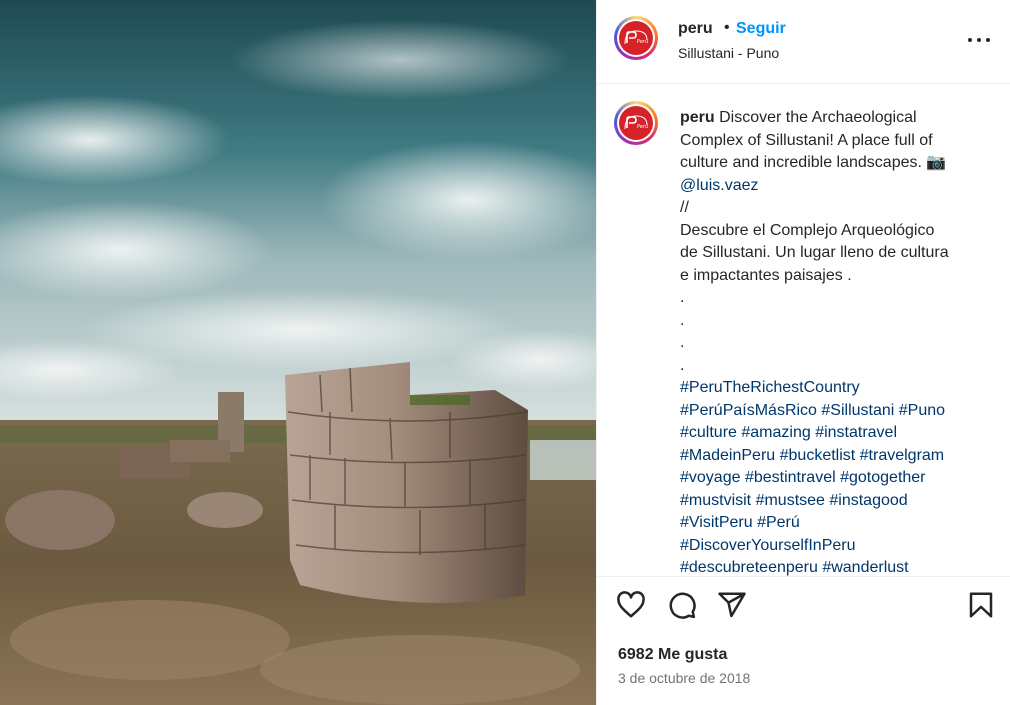  Describe the element at coordinates (695, 29) in the screenshot. I see `username: peru` at that location.